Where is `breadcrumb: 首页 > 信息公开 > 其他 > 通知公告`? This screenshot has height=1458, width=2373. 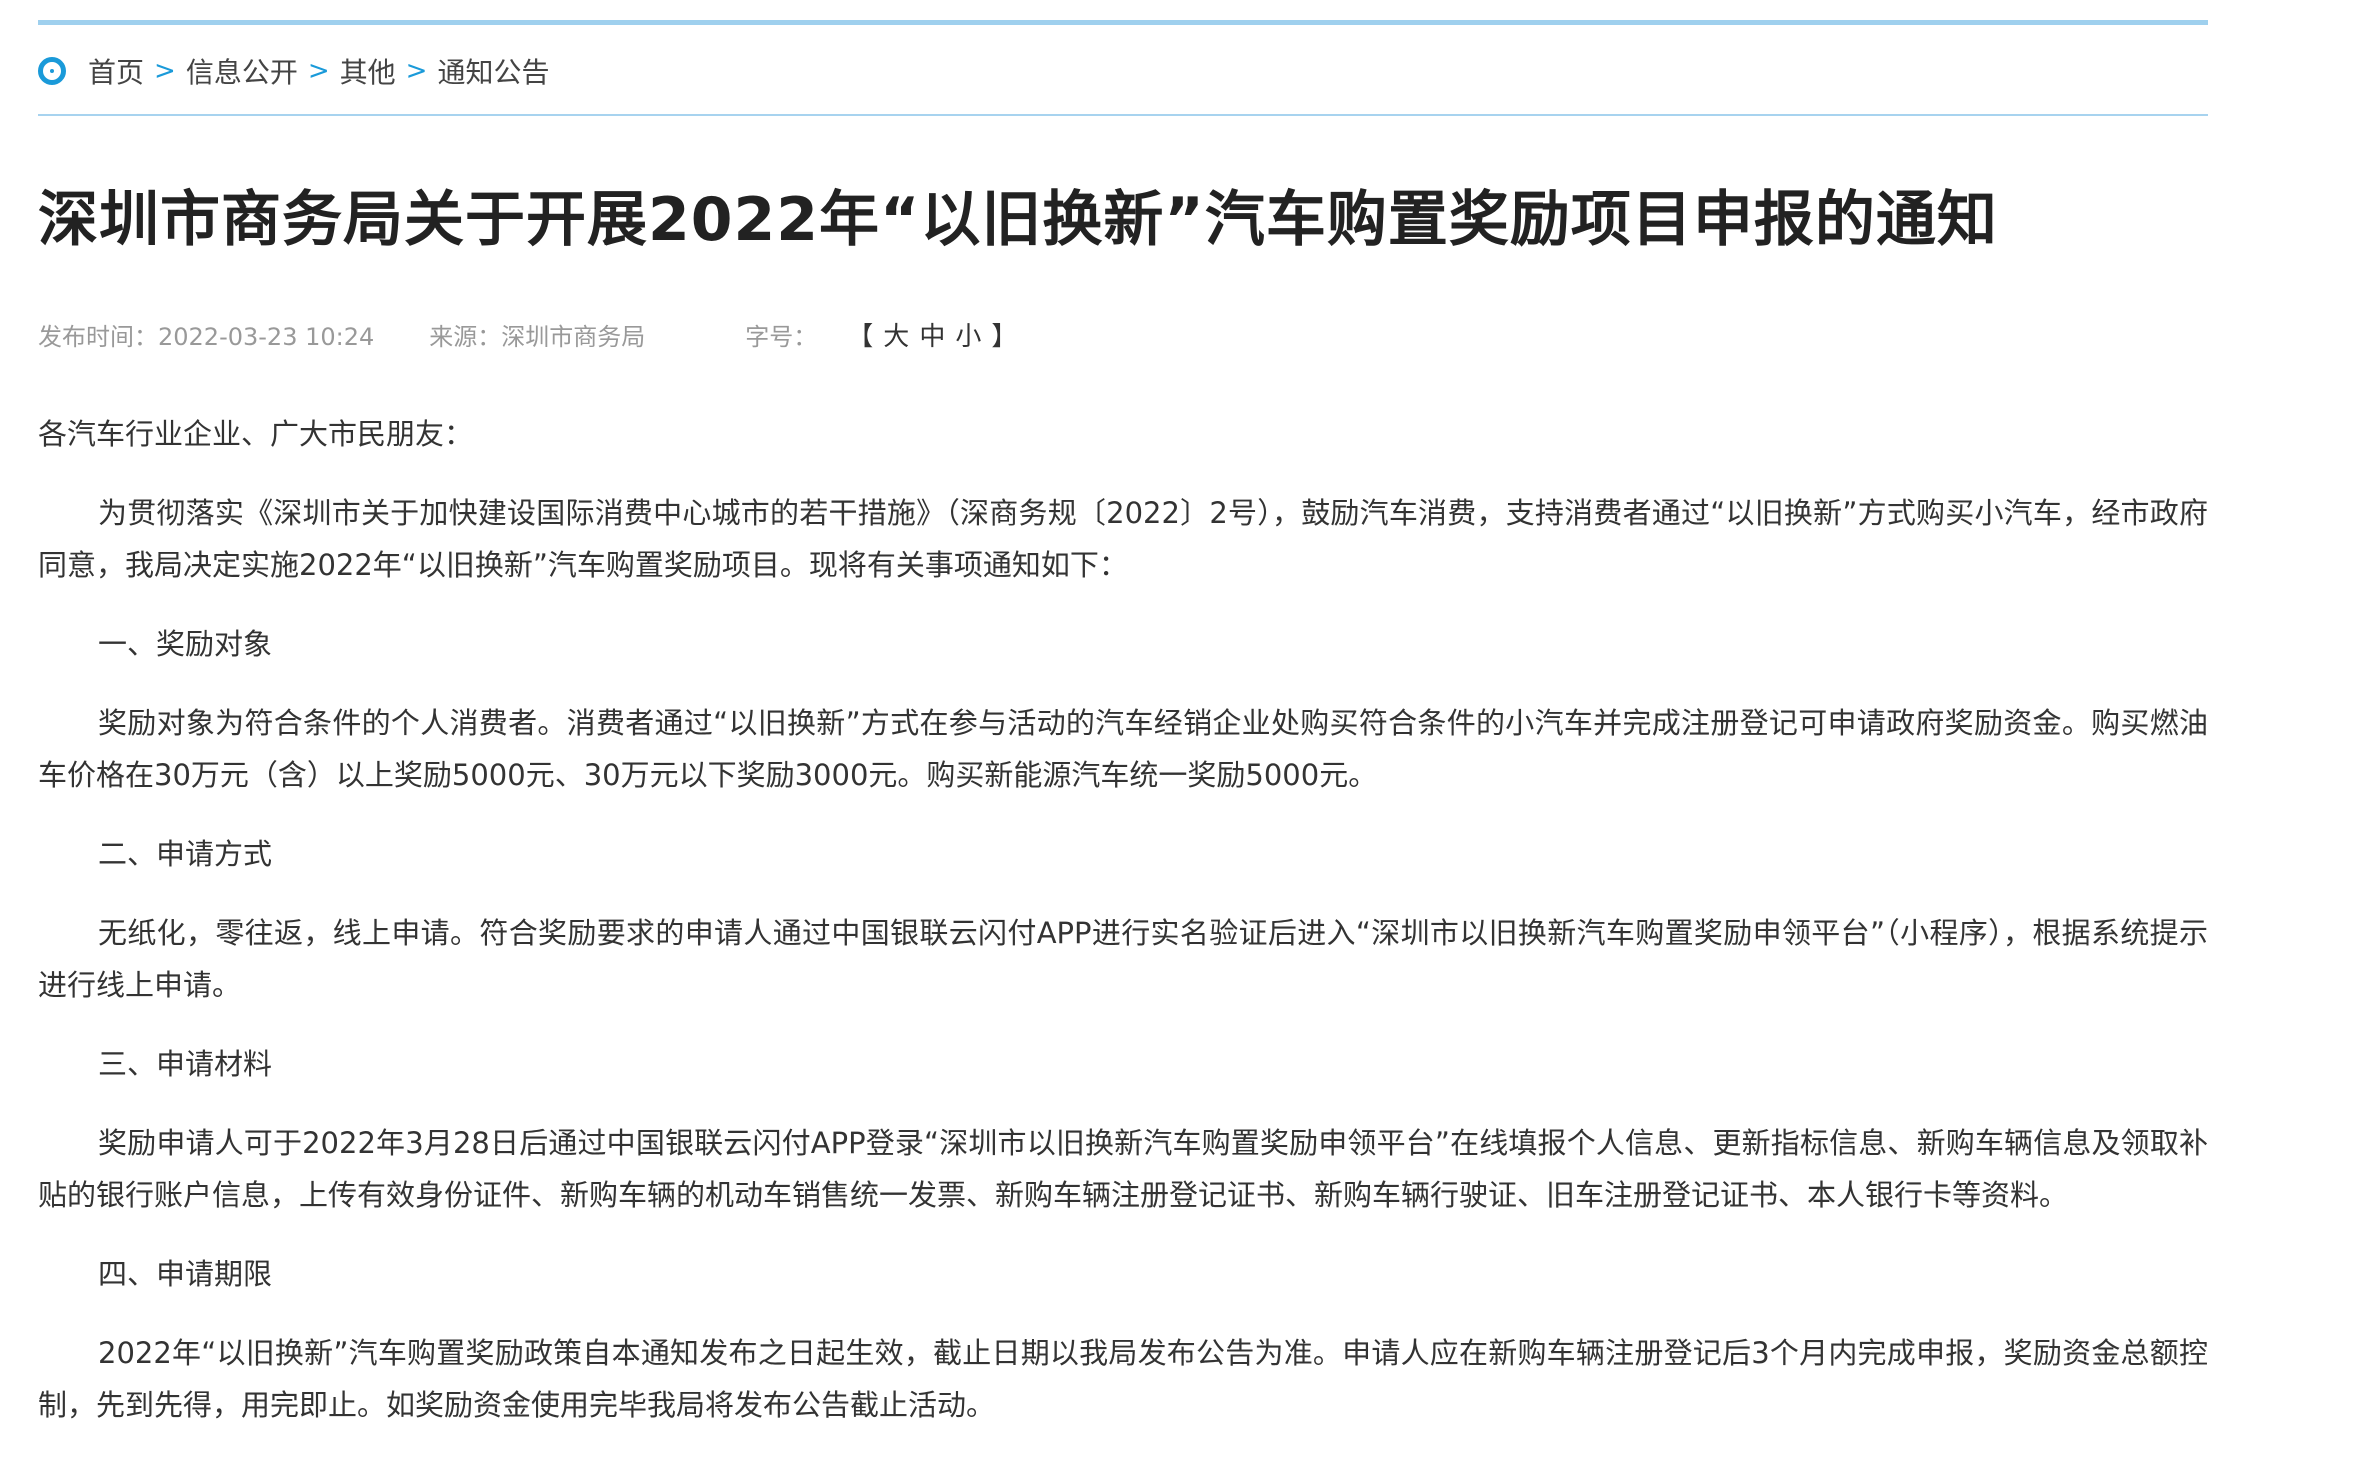 breadcrumb: 首页 > 信息公开 > 其他 > 通知公告 is located at coordinates (1123, 71).